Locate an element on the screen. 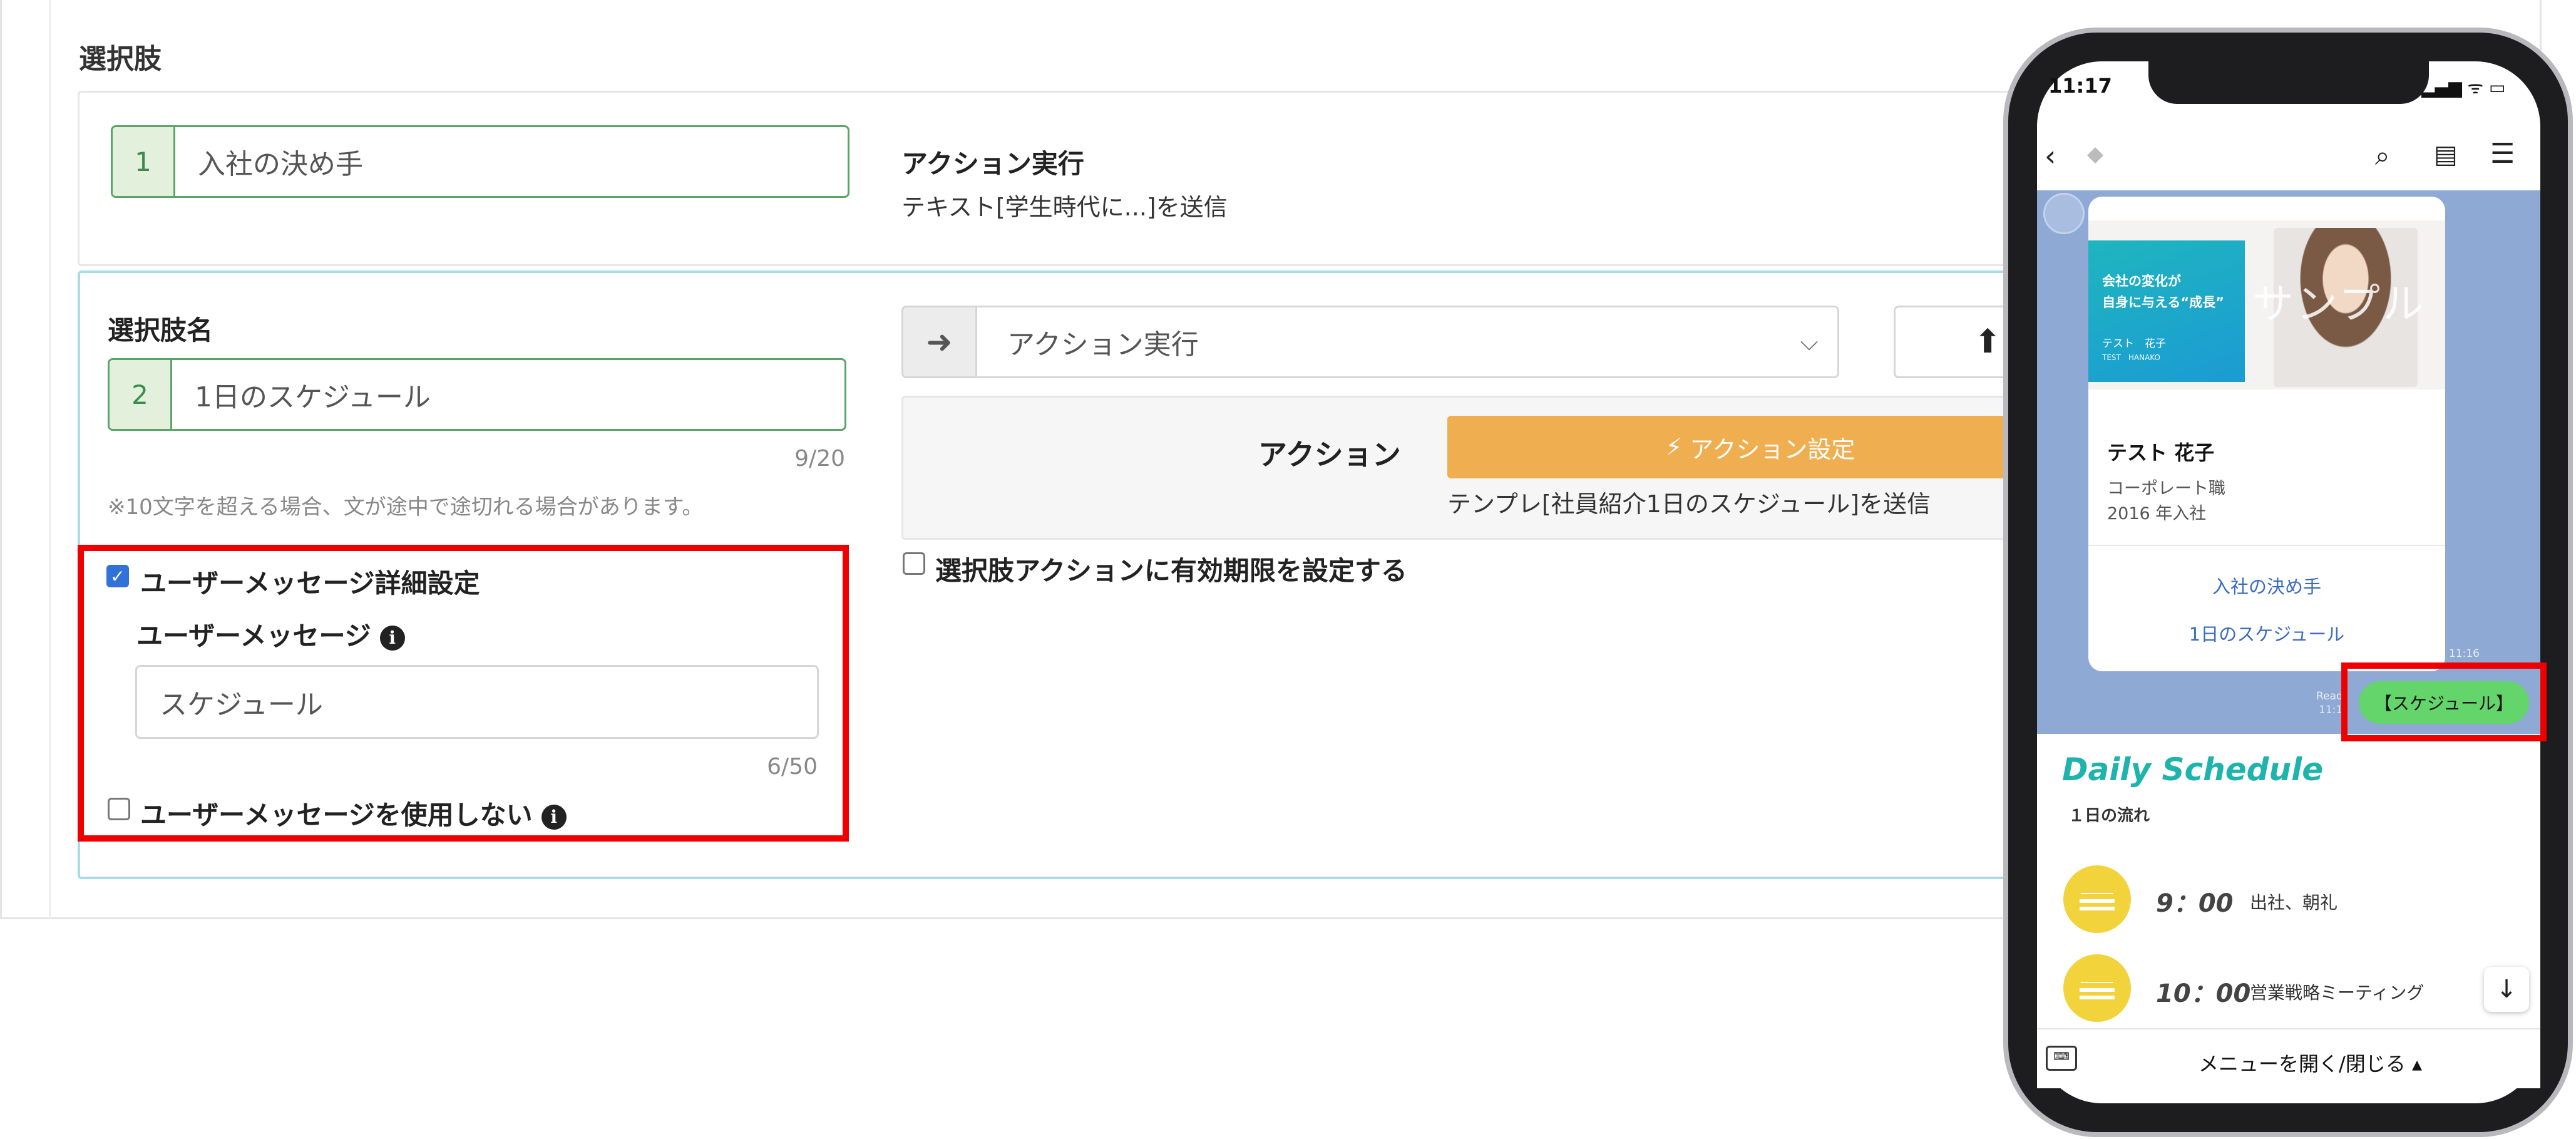  schedule-time-2: 10：00 is located at coordinates (2203, 993).